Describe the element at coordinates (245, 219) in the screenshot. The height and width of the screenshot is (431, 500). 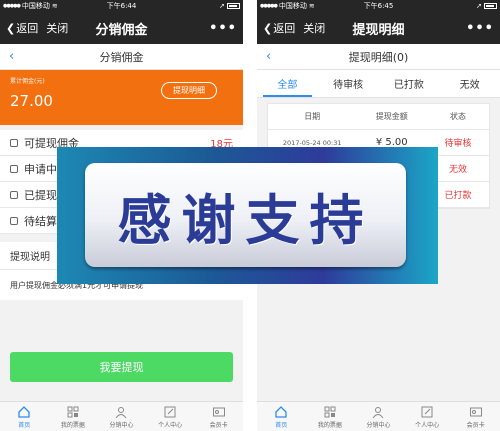
I see `banner-text: 感谢支持` at that location.